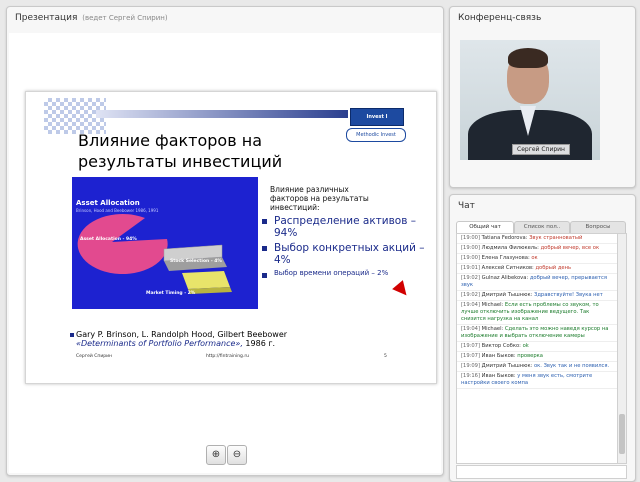  I want to click on zoom-out-button: ⊖, so click(237, 455).